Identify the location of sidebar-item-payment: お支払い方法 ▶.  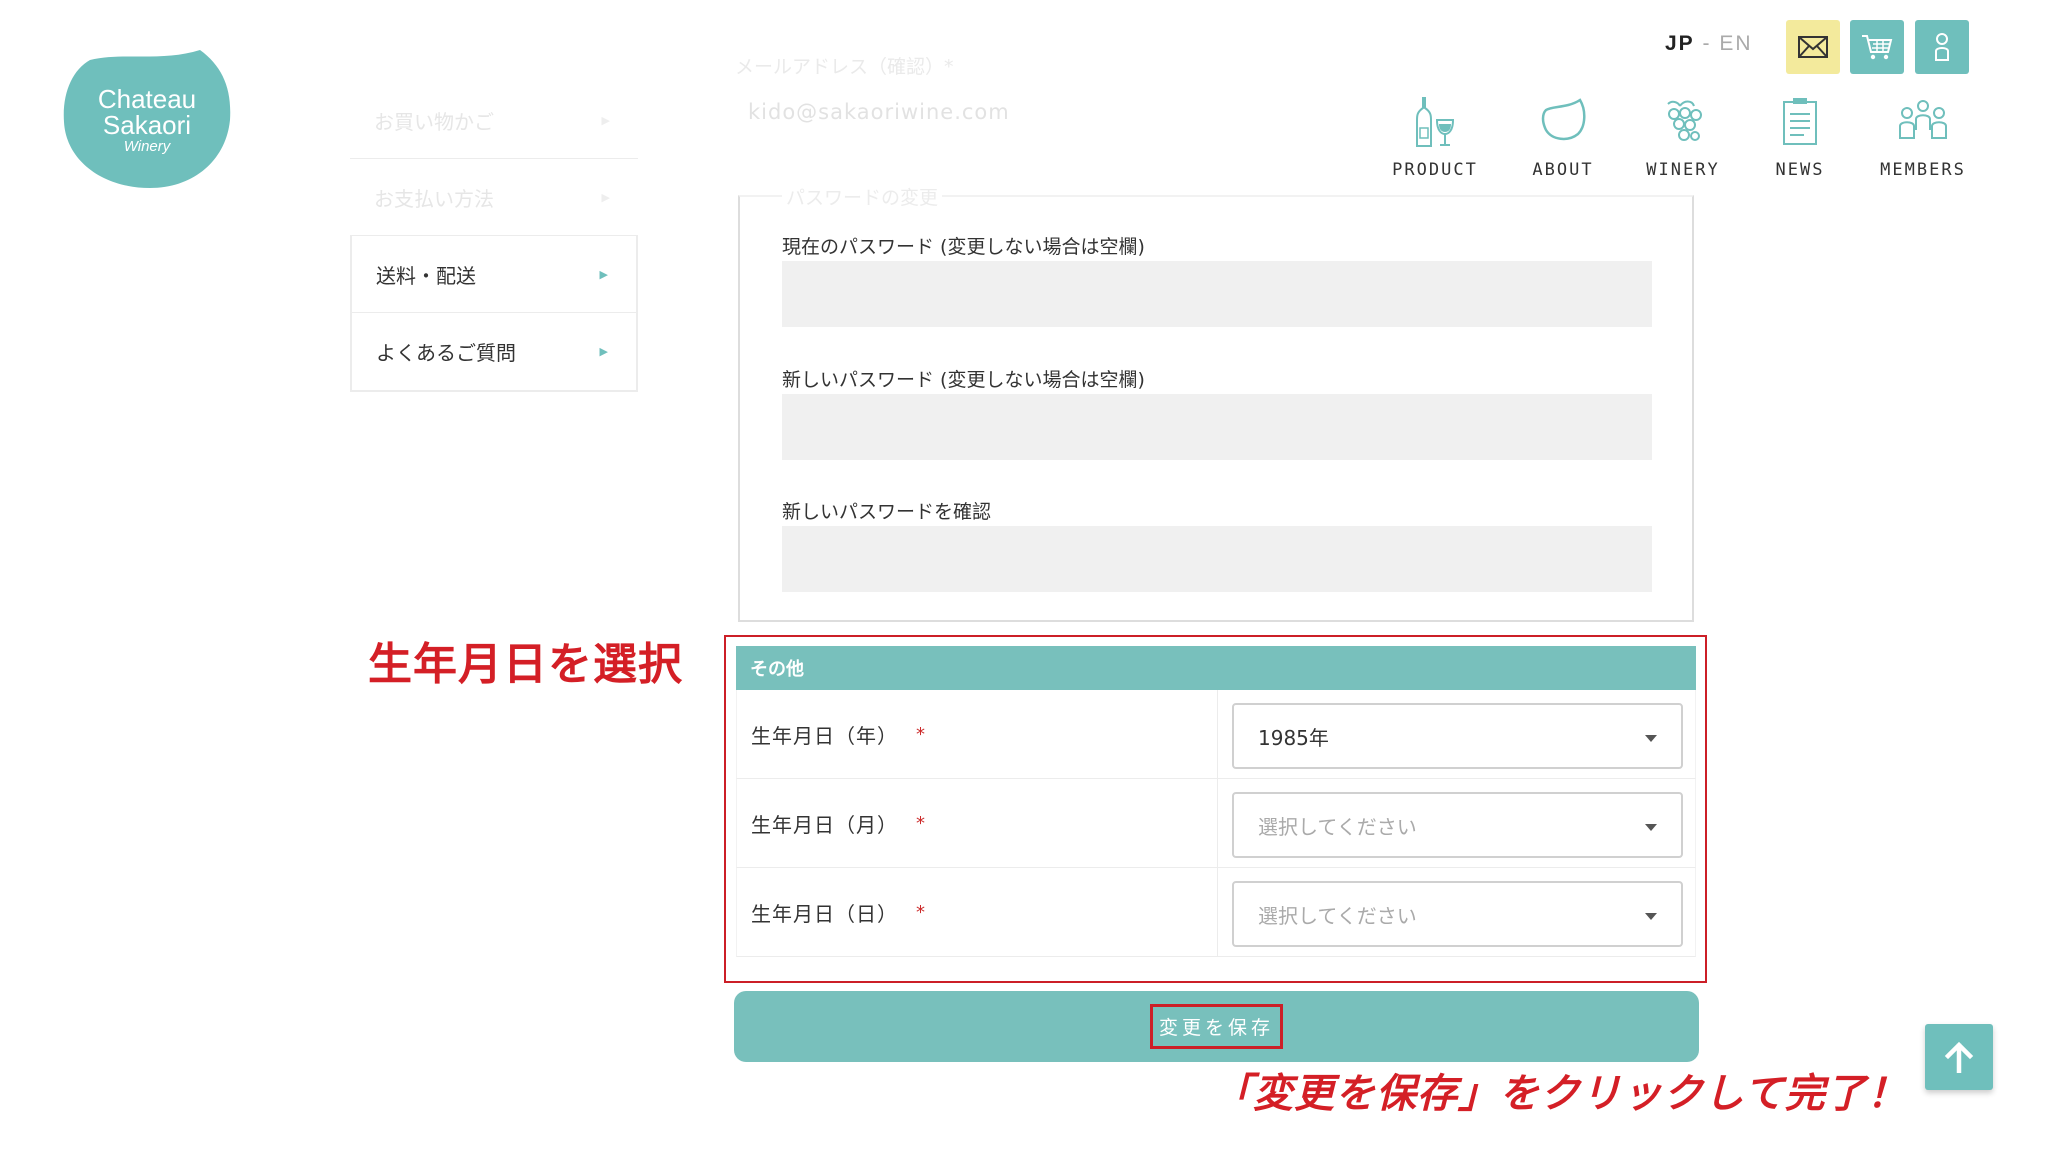
(494, 197).